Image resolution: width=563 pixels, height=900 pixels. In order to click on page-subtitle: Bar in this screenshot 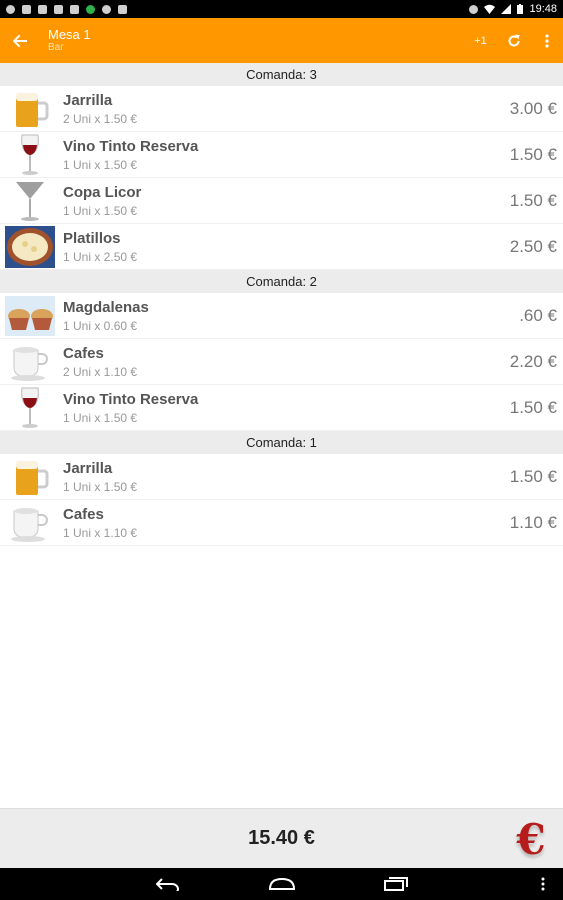, I will do `click(56, 47)`.